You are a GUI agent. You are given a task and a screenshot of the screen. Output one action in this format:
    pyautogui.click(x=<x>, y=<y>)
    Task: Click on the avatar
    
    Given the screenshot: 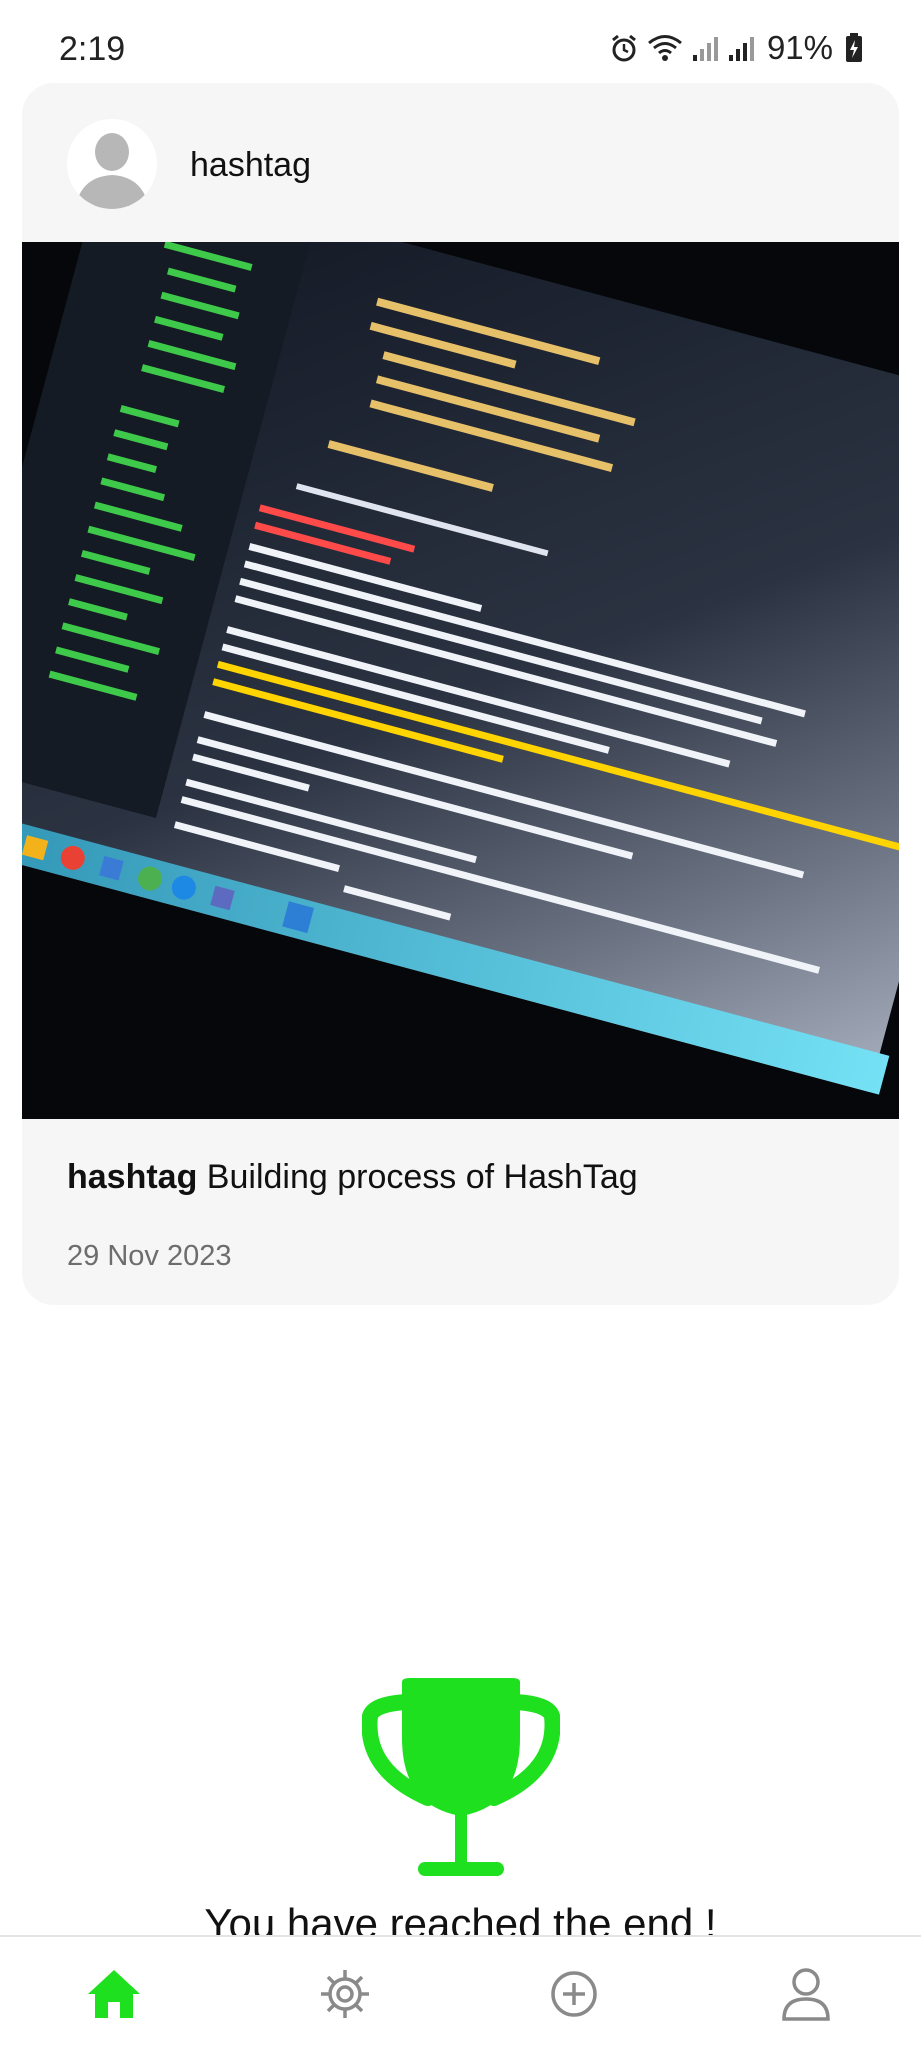 What is the action you would take?
    pyautogui.click(x=112, y=164)
    